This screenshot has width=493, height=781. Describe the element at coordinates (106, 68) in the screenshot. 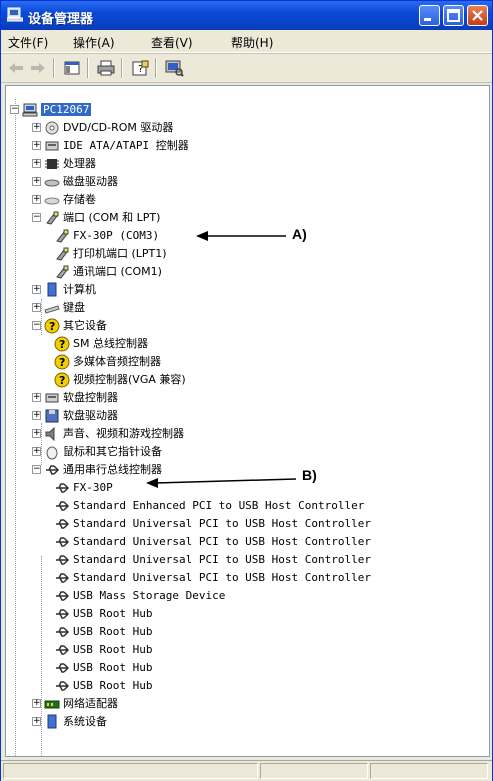

I see `print-icon` at that location.